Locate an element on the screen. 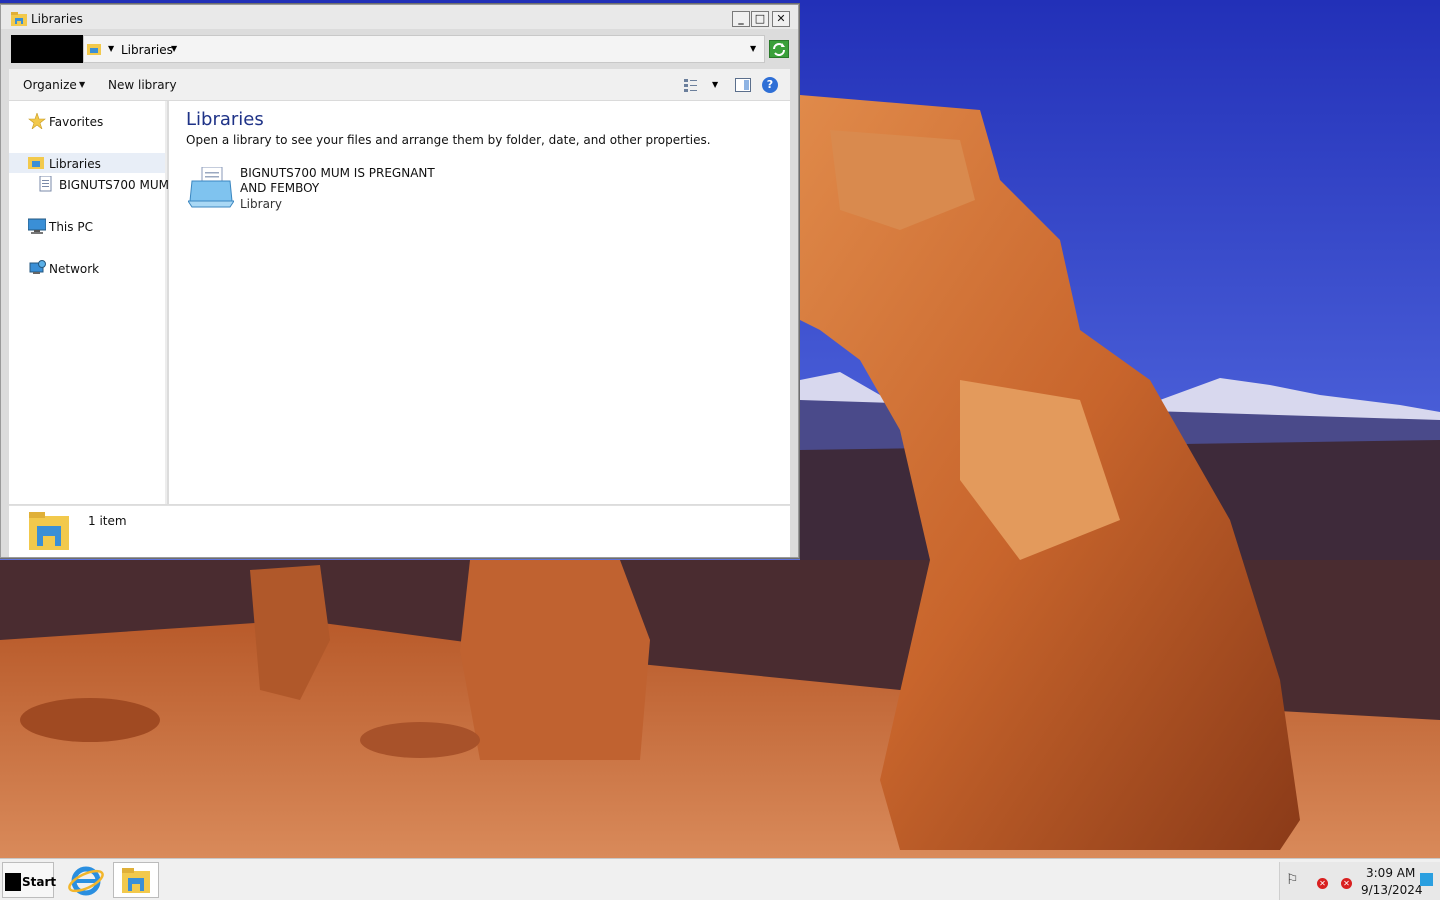  organize-button: Organize is located at coordinates (50, 85).